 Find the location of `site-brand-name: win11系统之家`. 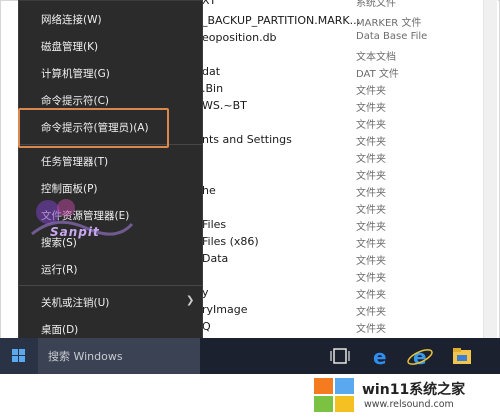

site-brand-name: win11系统之家 is located at coordinates (414, 390).